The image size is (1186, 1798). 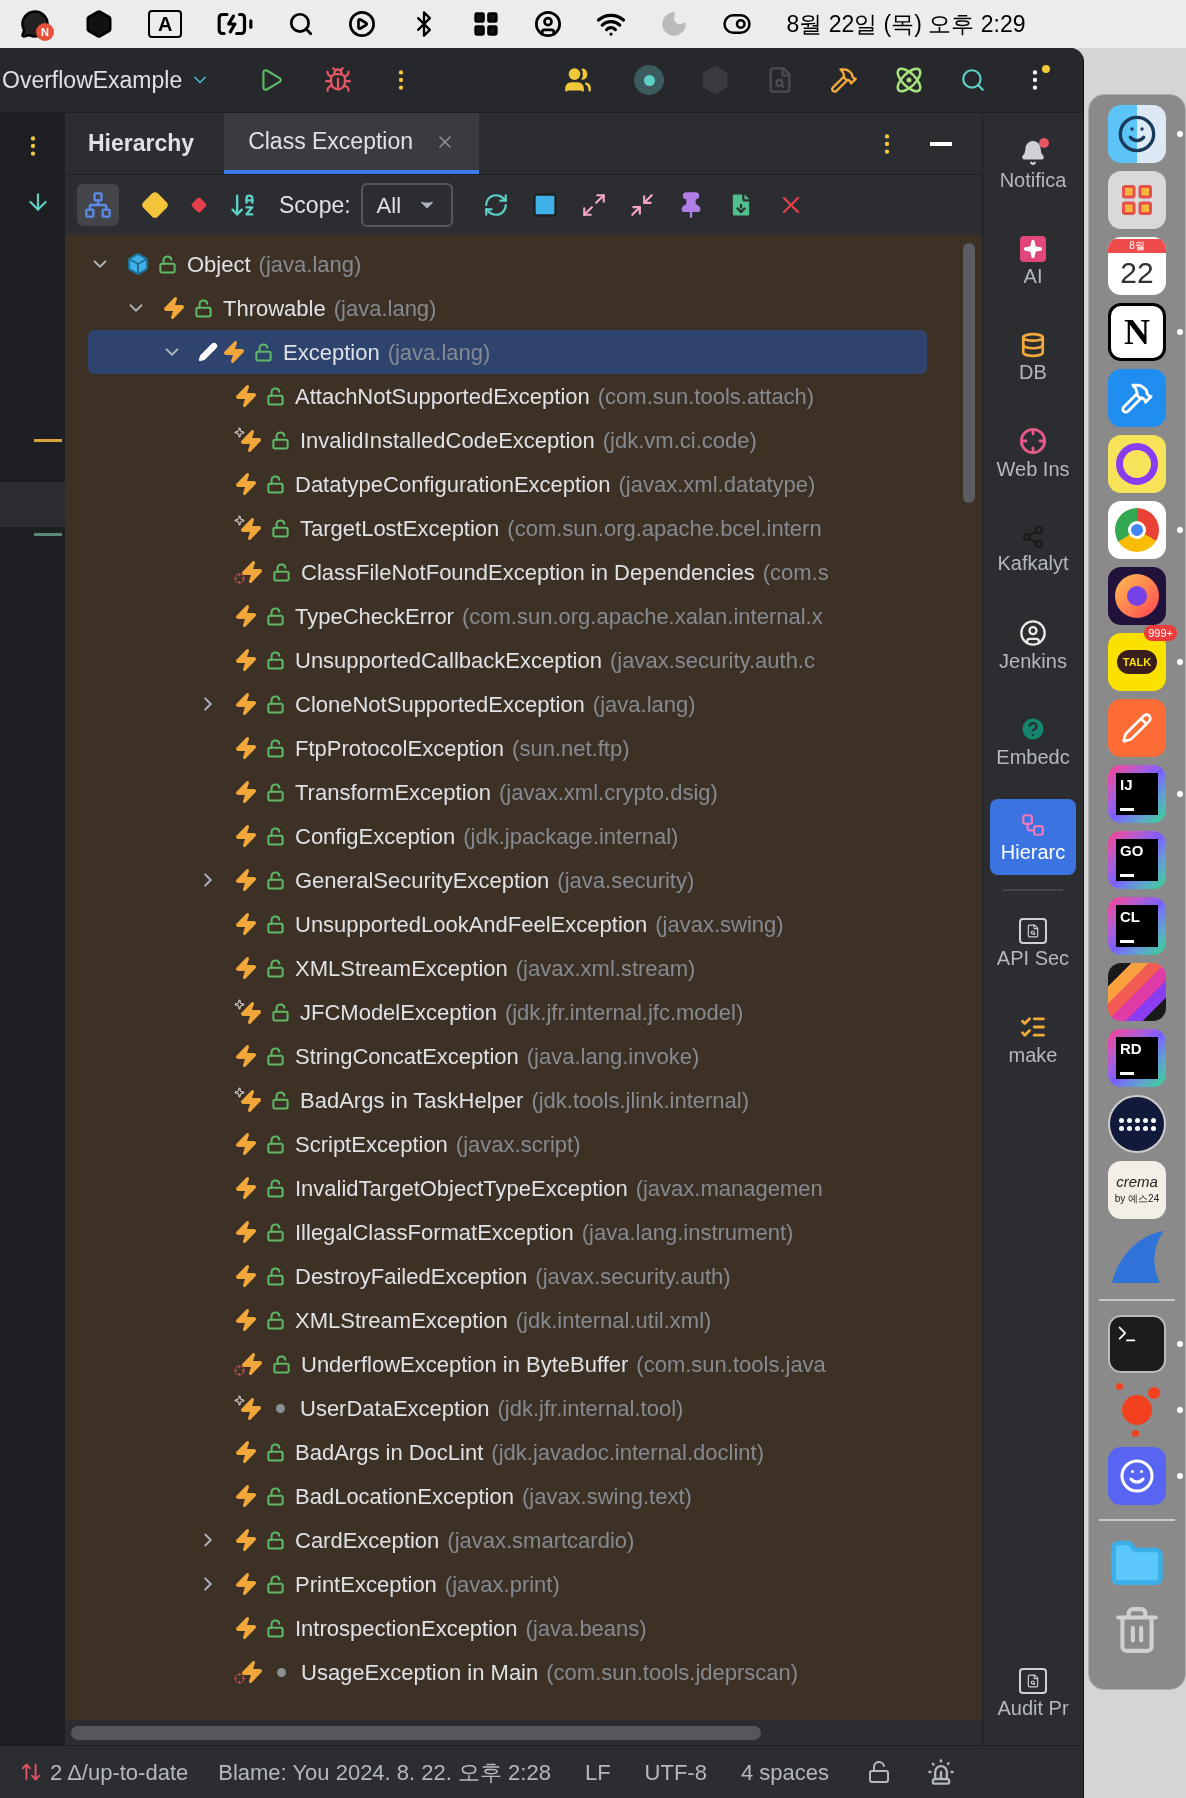 What do you see at coordinates (507, 660) in the screenshot?
I see `tree-row: UnsupportedCallbackException (javax.security.auth.c` at bounding box center [507, 660].